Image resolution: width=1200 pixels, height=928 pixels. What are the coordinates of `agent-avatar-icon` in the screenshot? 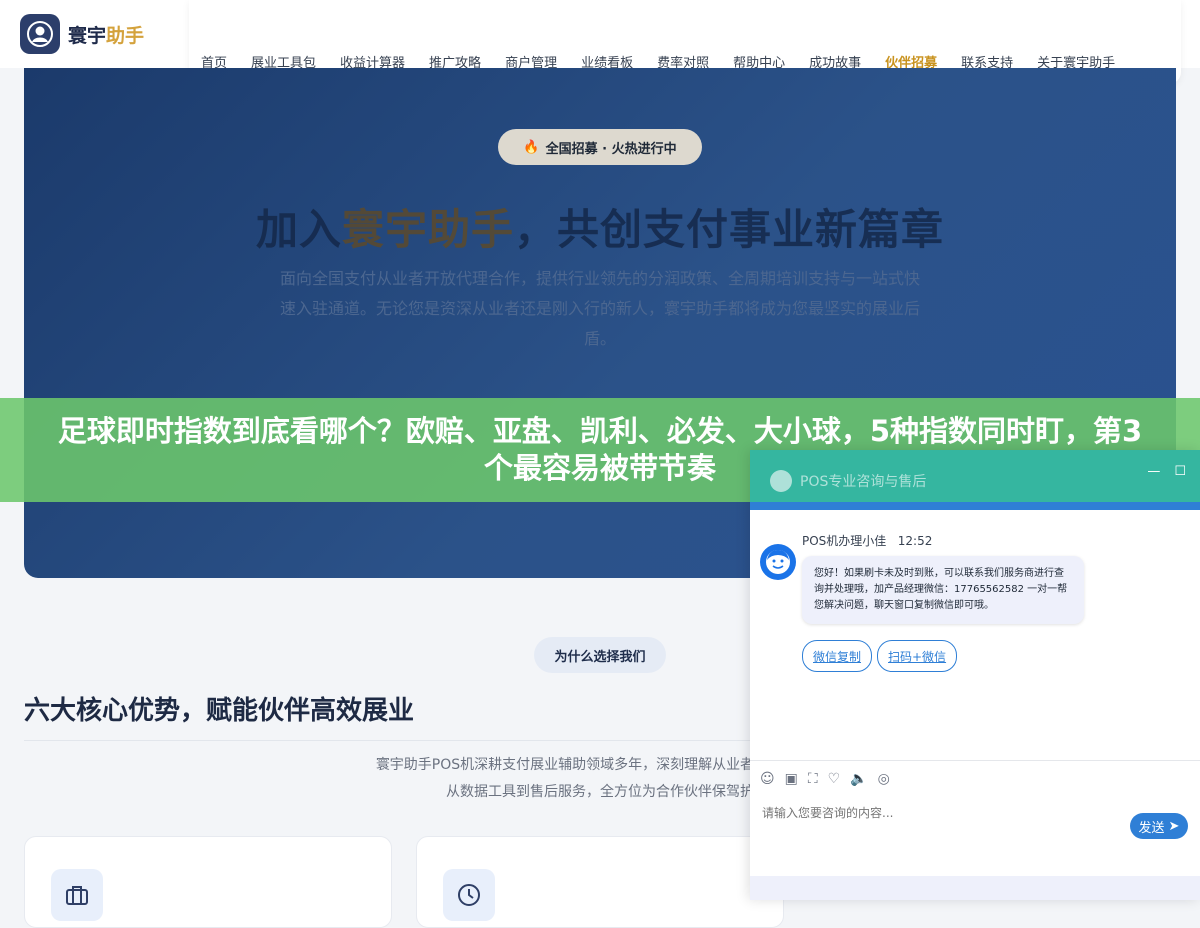 It's located at (778, 562).